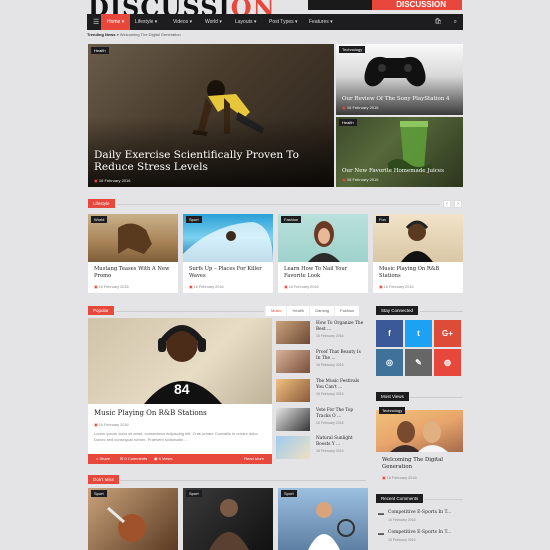 This screenshot has width=550, height=550. Describe the element at coordinates (458, 204) in the screenshot. I see `carousel-next-button: ›` at that location.